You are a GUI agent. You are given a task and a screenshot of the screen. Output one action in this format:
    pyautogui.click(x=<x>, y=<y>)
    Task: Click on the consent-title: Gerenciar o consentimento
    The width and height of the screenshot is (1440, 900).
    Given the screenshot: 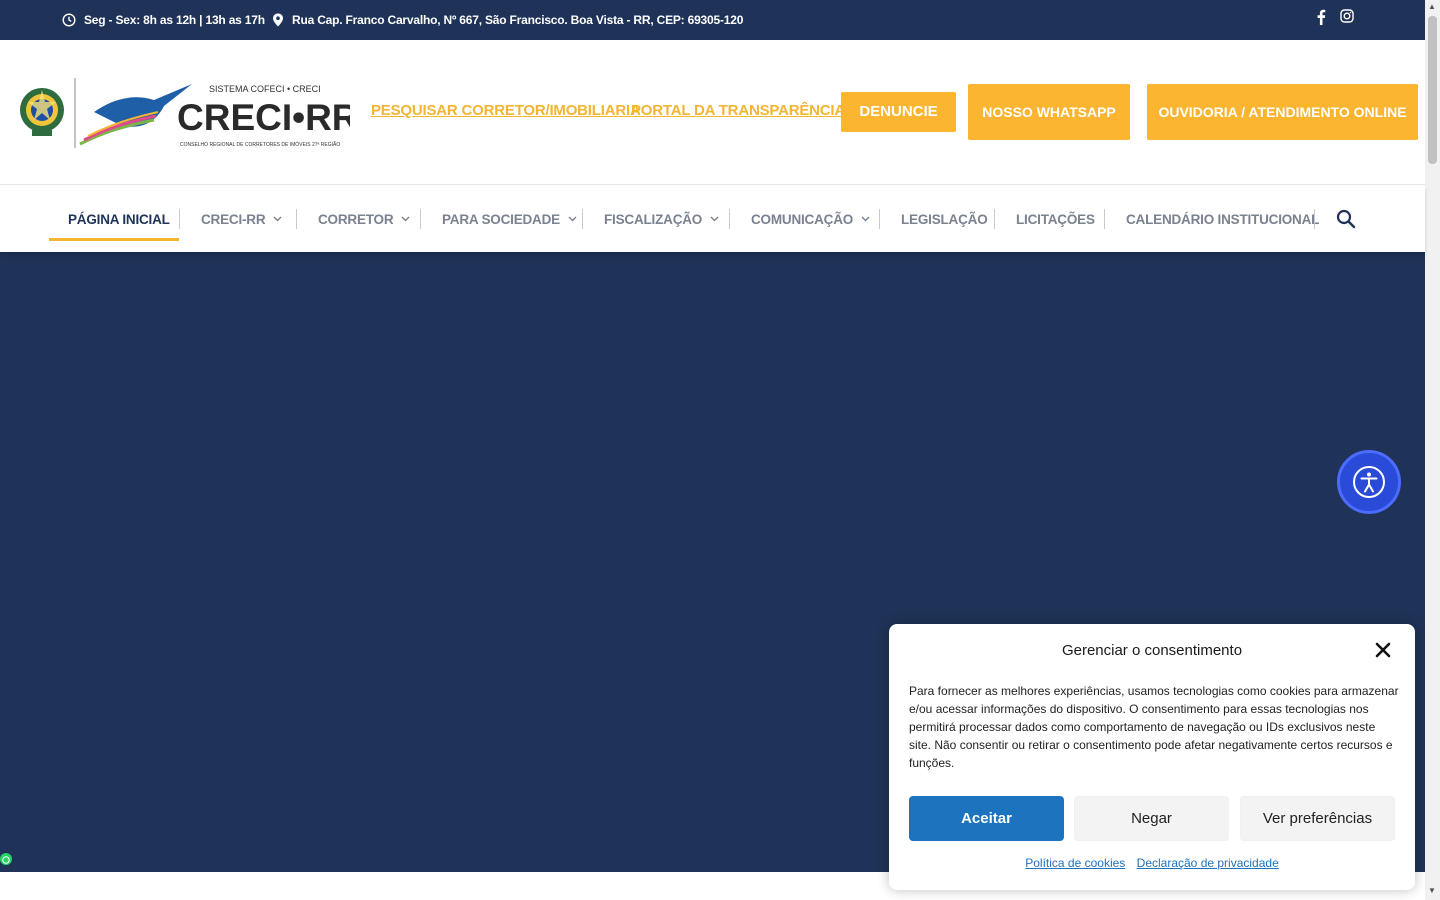 What is the action you would take?
    pyautogui.click(x=1152, y=650)
    